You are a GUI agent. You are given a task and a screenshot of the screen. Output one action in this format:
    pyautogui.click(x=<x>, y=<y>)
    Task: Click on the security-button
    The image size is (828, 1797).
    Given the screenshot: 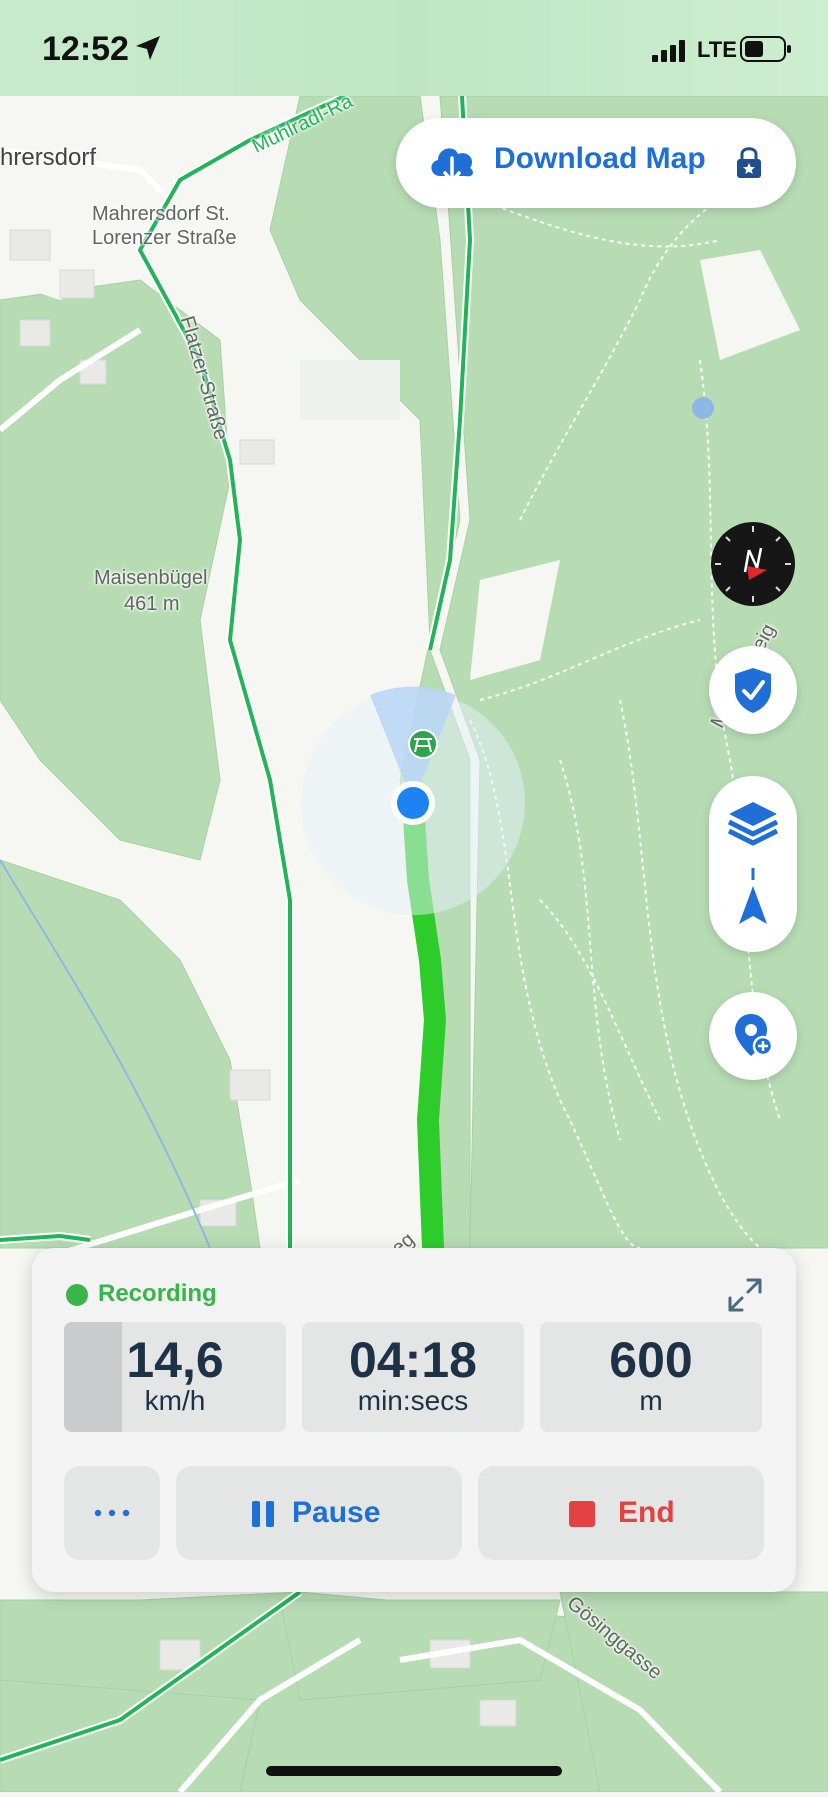 What is the action you would take?
    pyautogui.click(x=753, y=690)
    